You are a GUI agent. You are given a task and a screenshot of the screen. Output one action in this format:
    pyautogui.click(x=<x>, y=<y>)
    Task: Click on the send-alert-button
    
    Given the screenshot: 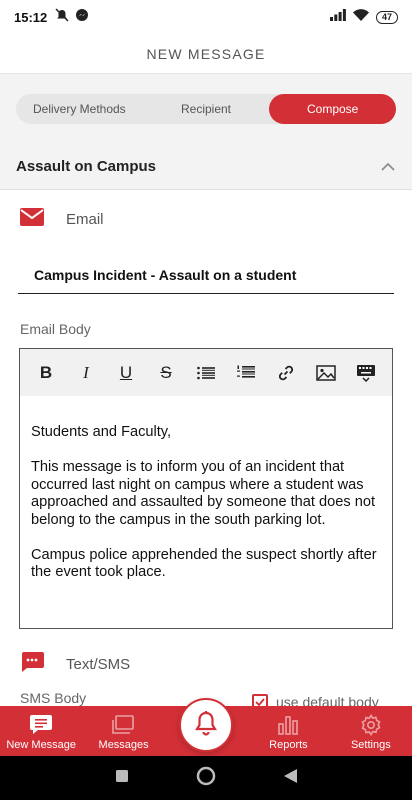 What is the action you would take?
    pyautogui.click(x=206, y=725)
    